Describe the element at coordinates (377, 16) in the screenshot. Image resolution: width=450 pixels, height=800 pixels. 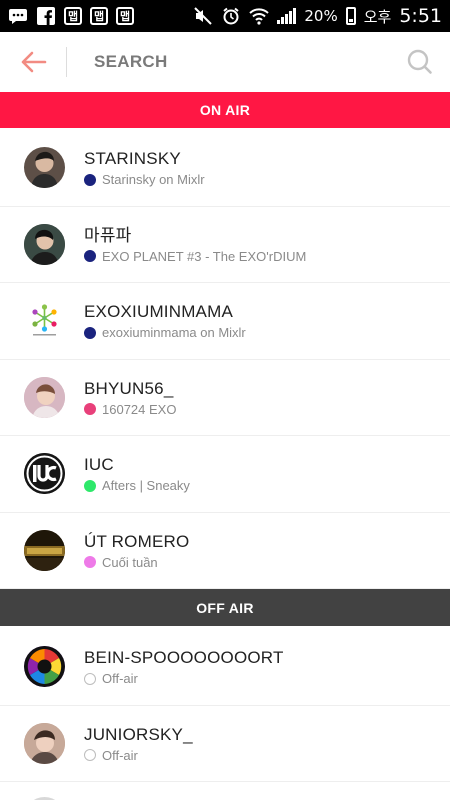
I see `ampm-label: 오후` at that location.